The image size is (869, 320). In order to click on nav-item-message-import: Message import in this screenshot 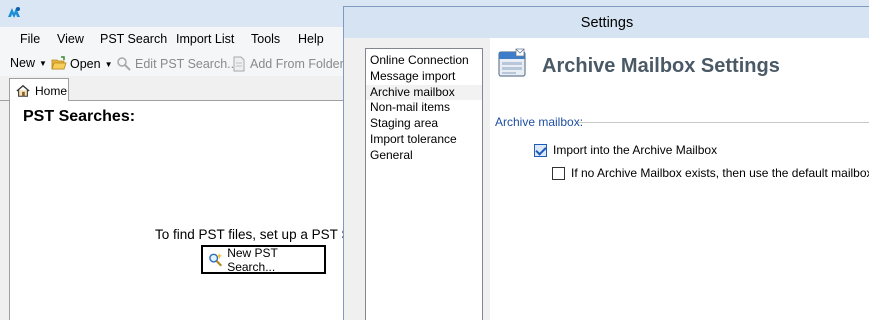, I will do `click(424, 77)`.